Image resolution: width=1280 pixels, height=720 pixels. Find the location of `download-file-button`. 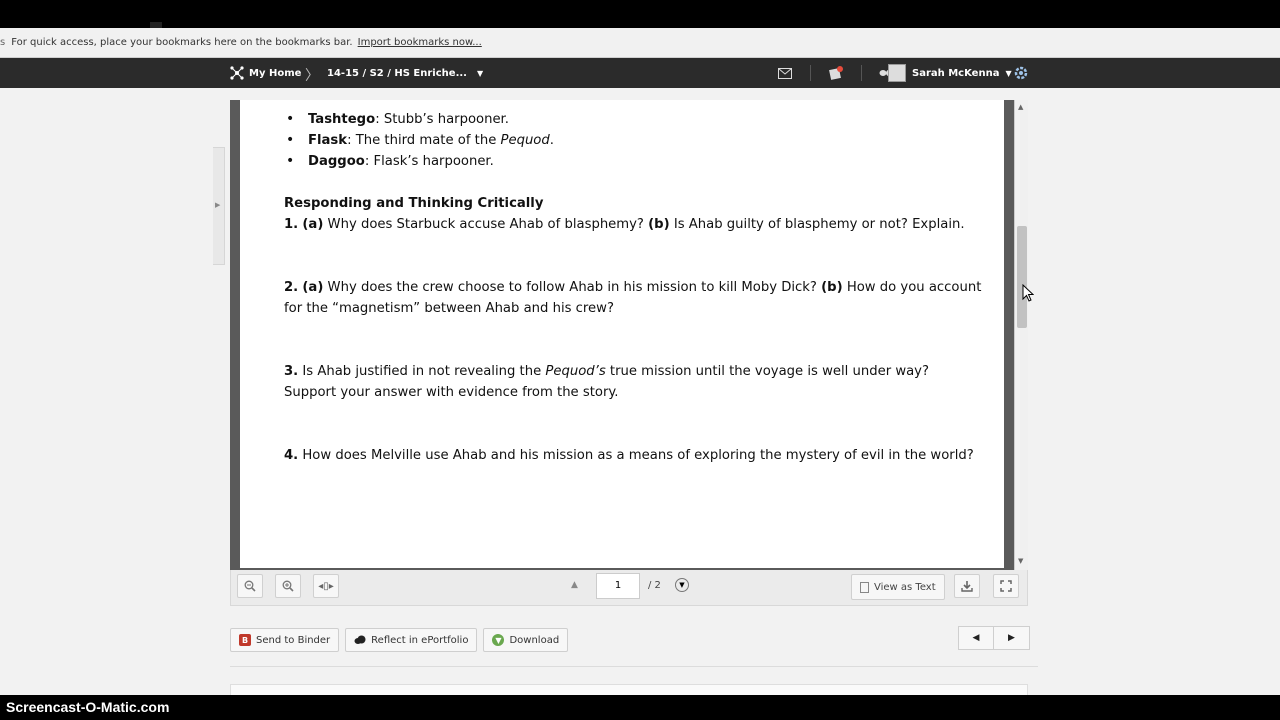

download-file-button is located at coordinates (967, 586).